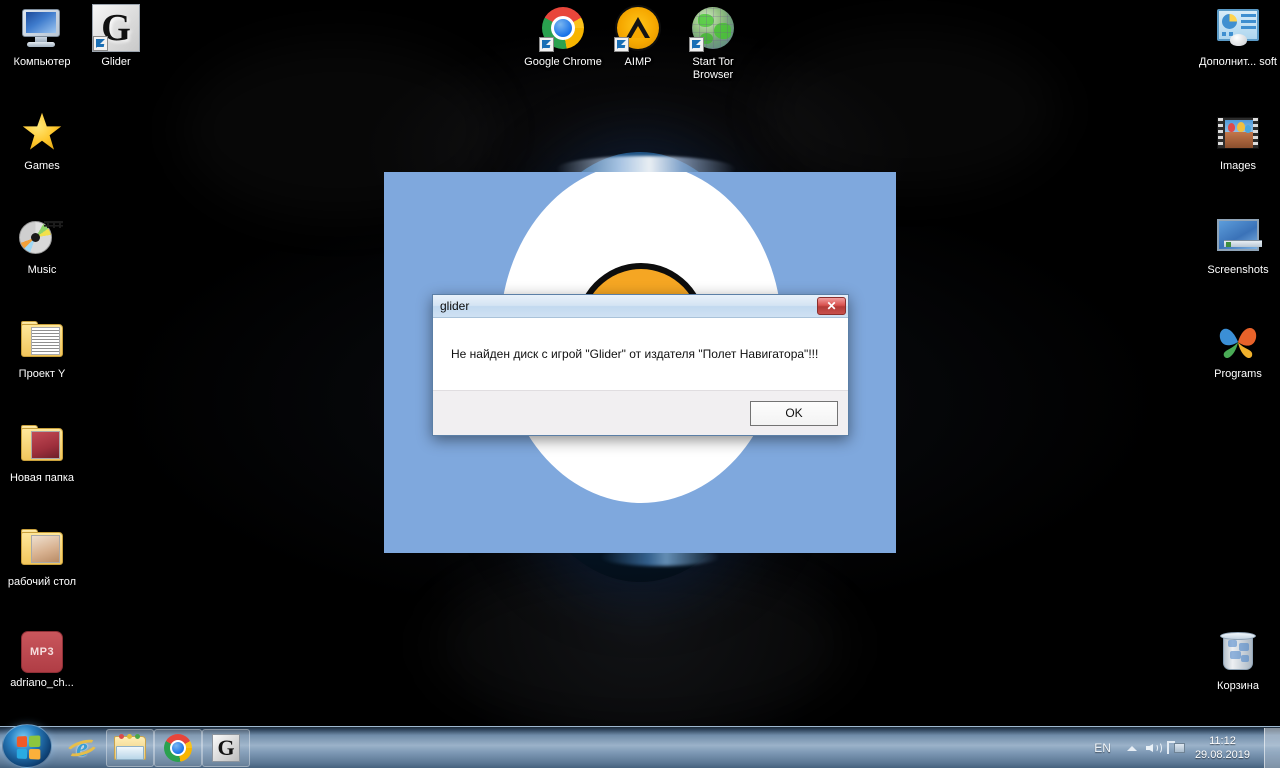 This screenshot has width=1280, height=768. Describe the element at coordinates (42, 582) in the screenshot. I see `desktop-icon-label: рабочий стол` at that location.